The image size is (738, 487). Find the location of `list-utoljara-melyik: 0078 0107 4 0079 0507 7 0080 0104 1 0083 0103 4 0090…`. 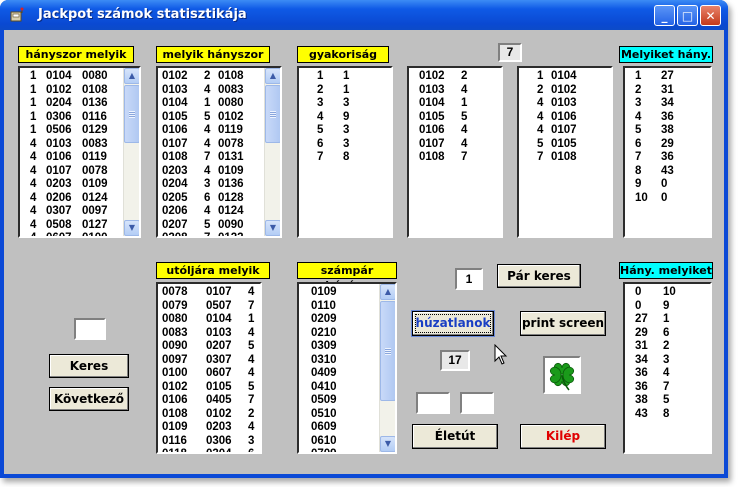

list-utoljara-melyik: 0078 0107 4 0079 0507 7 0080 0104 1 0083 0103 4 0090… is located at coordinates (209, 368).